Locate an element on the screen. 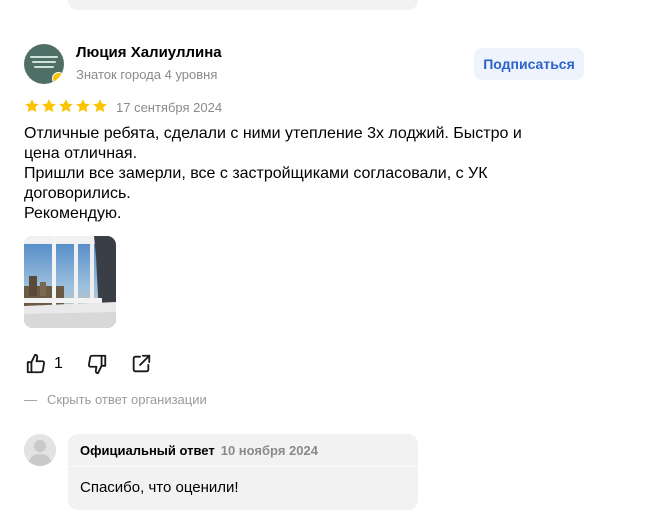  official-answer-text: Спасибо, что оценили! is located at coordinates (159, 487).